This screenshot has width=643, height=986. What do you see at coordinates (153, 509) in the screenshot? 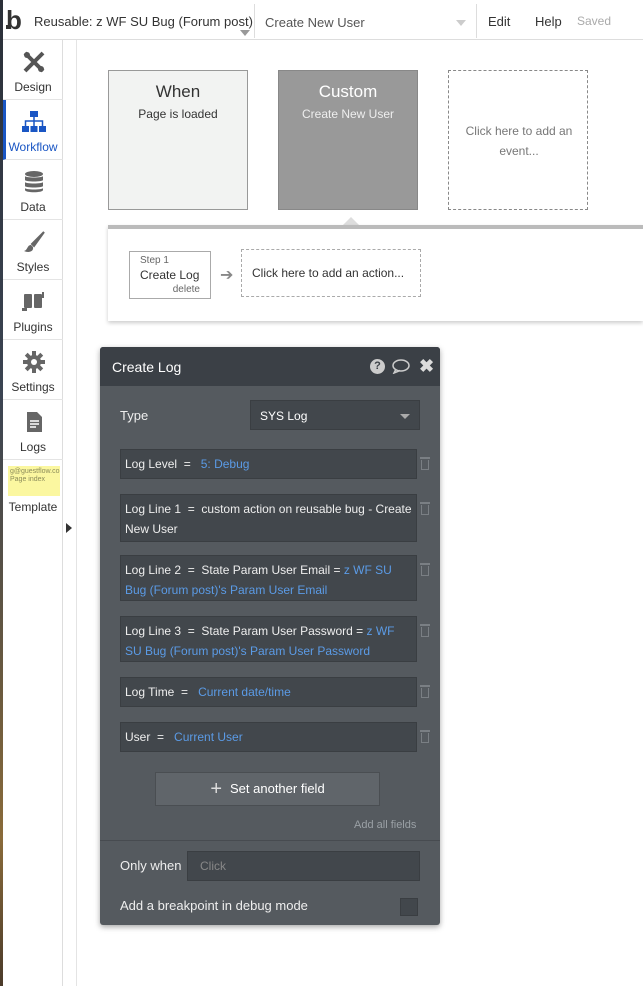
I see `field-label: Log Line 1` at bounding box center [153, 509].